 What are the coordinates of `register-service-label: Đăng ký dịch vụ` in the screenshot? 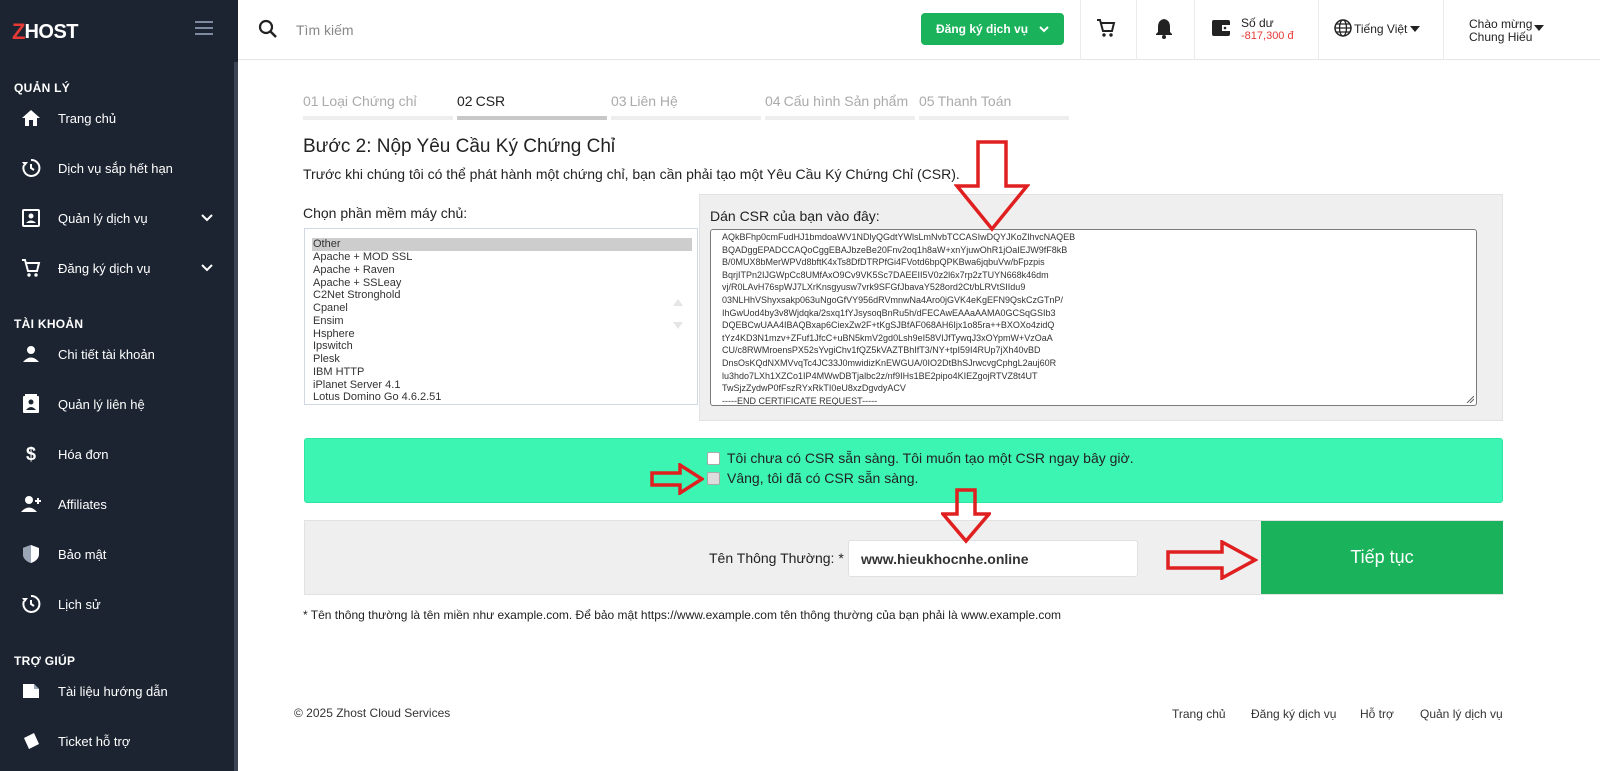 It's located at (982, 29).